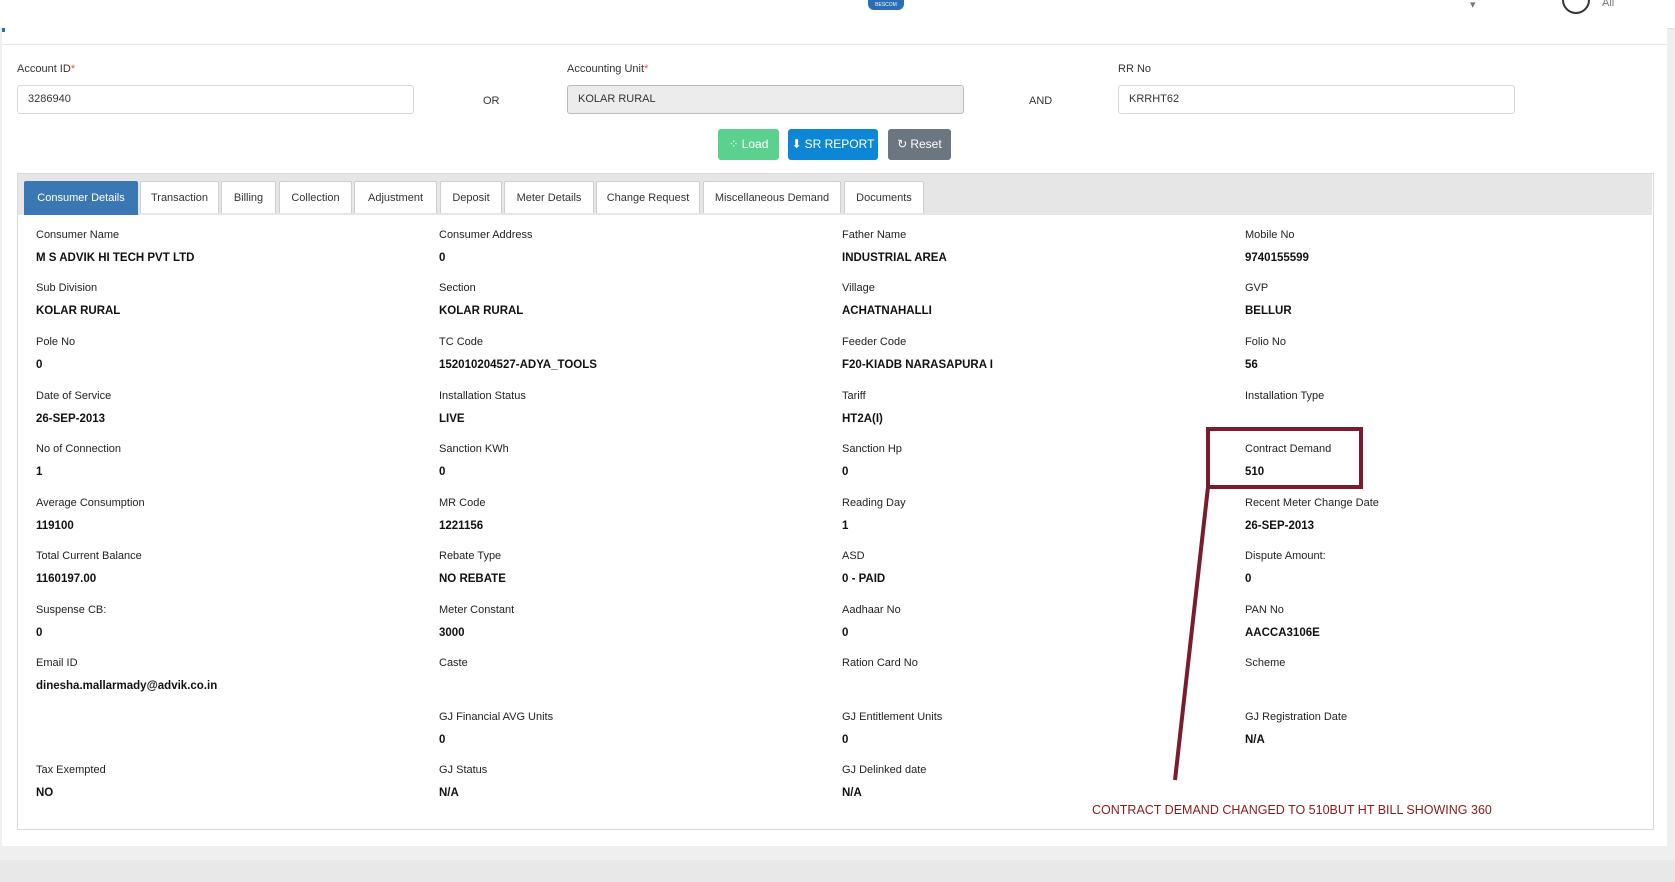 The height and width of the screenshot is (882, 1675). What do you see at coordinates (1191, 633) in the screenshot?
I see `annotation-arrow` at bounding box center [1191, 633].